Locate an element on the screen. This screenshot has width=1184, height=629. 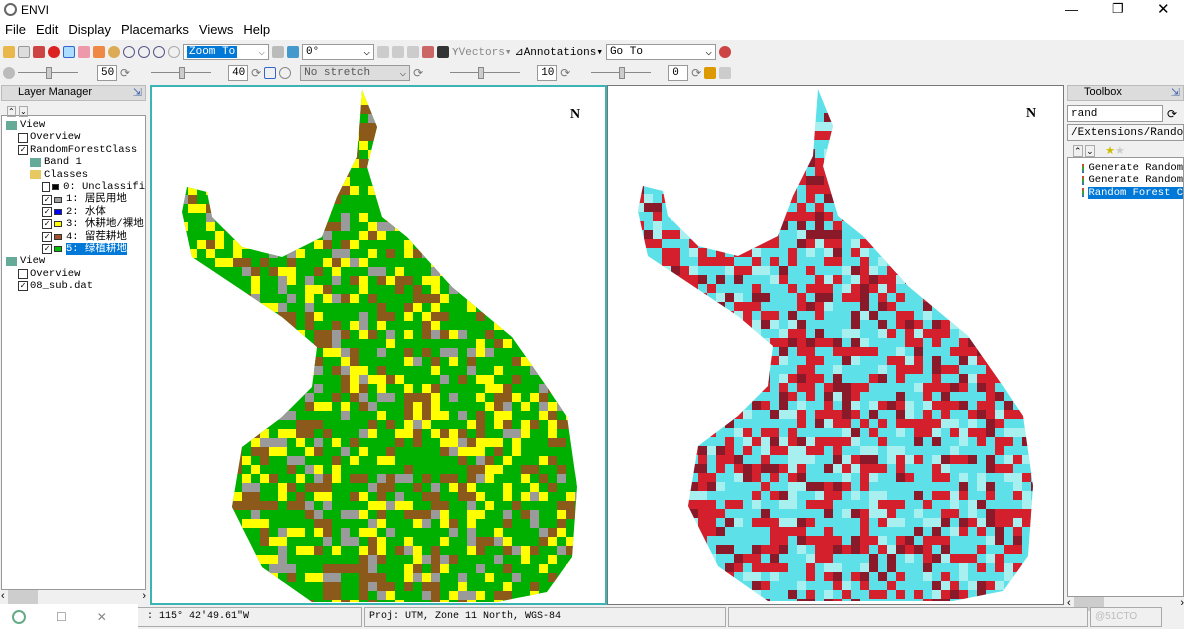
close-icon: ✕ is located at coordinates (102, 617).